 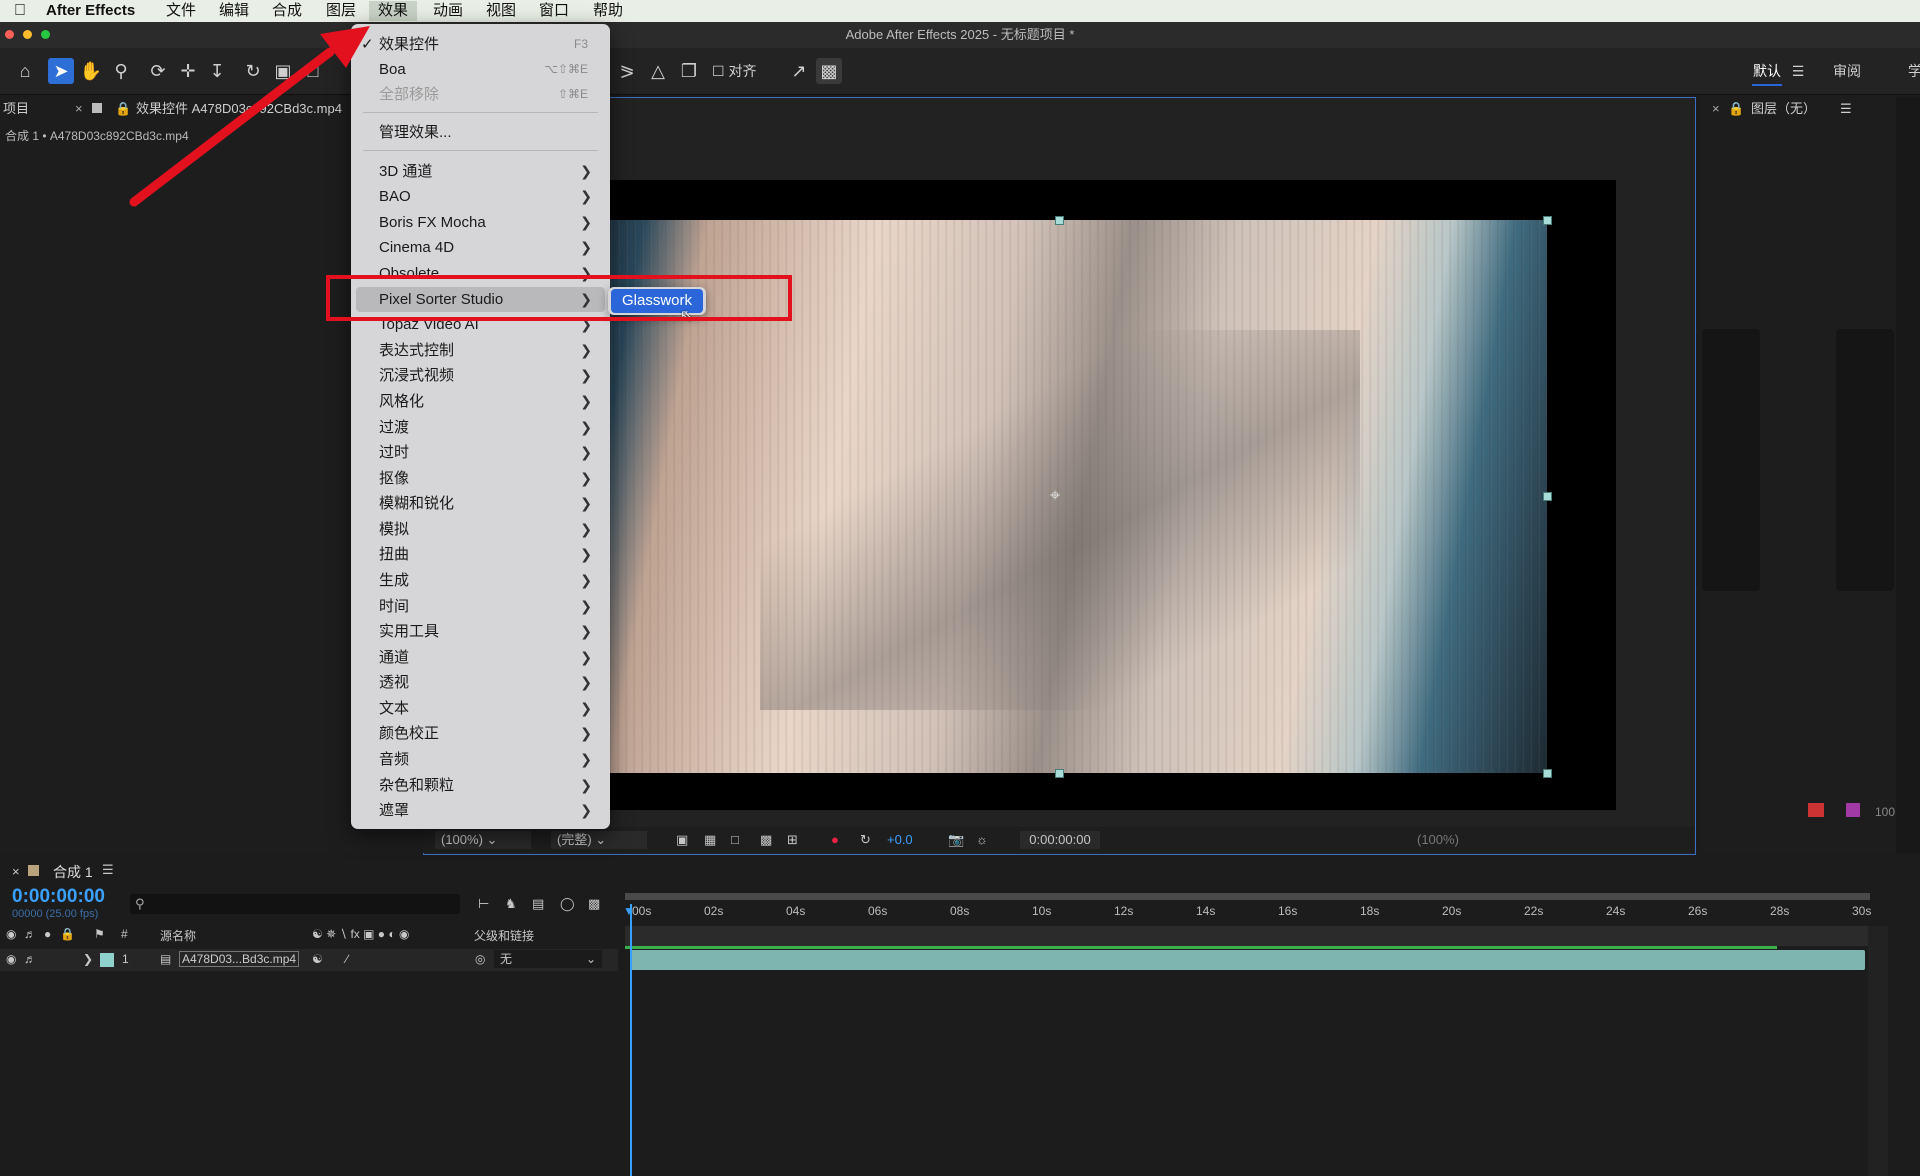 What do you see at coordinates (99, 934) in the screenshot?
I see `label-icon: ⚑` at bounding box center [99, 934].